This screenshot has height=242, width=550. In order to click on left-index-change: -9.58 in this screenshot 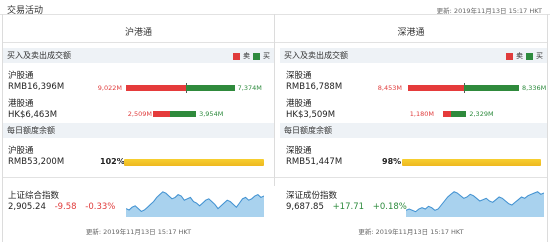, I will do `click(65, 207)`.